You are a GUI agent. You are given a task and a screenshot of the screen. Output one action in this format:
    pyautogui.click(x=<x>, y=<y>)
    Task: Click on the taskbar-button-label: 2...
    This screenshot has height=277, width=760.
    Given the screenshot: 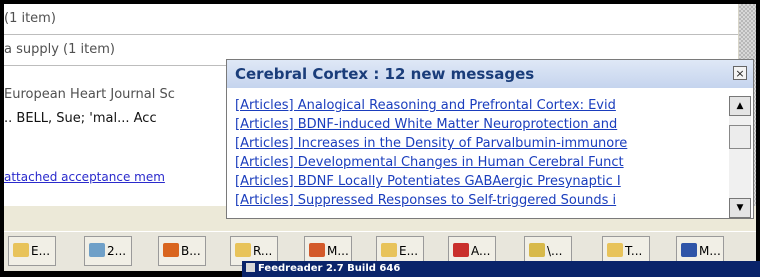 What is the action you would take?
    pyautogui.click(x=117, y=251)
    